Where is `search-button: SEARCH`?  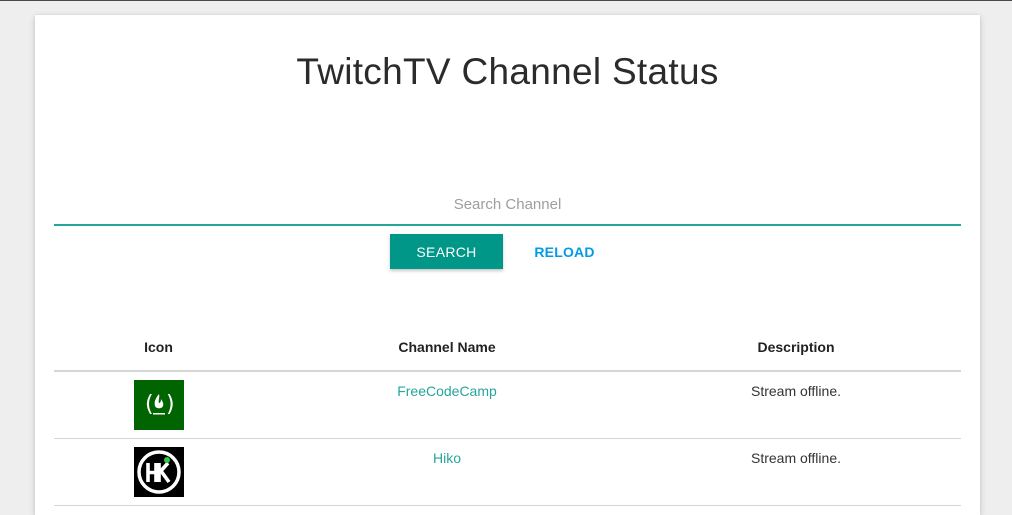 search-button: SEARCH is located at coordinates (446, 251).